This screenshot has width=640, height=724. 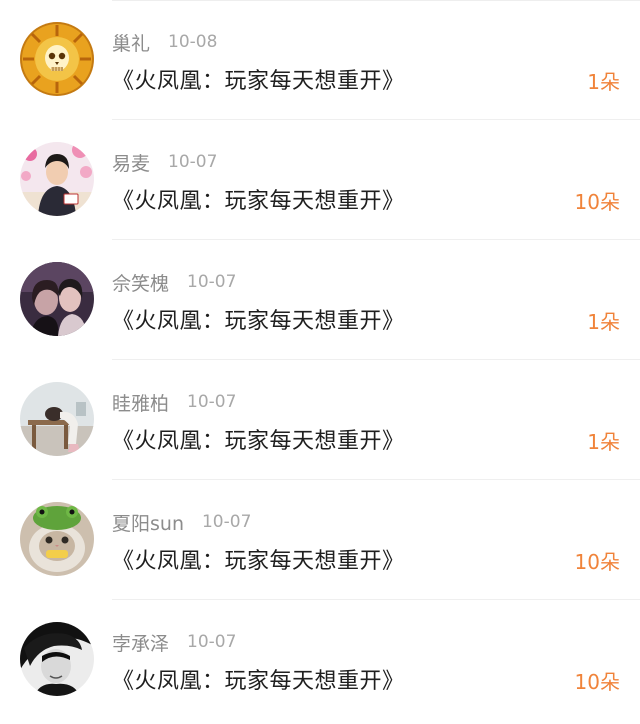 I want to click on entry-meta: 巢礼 10-08, so click(x=165, y=42).